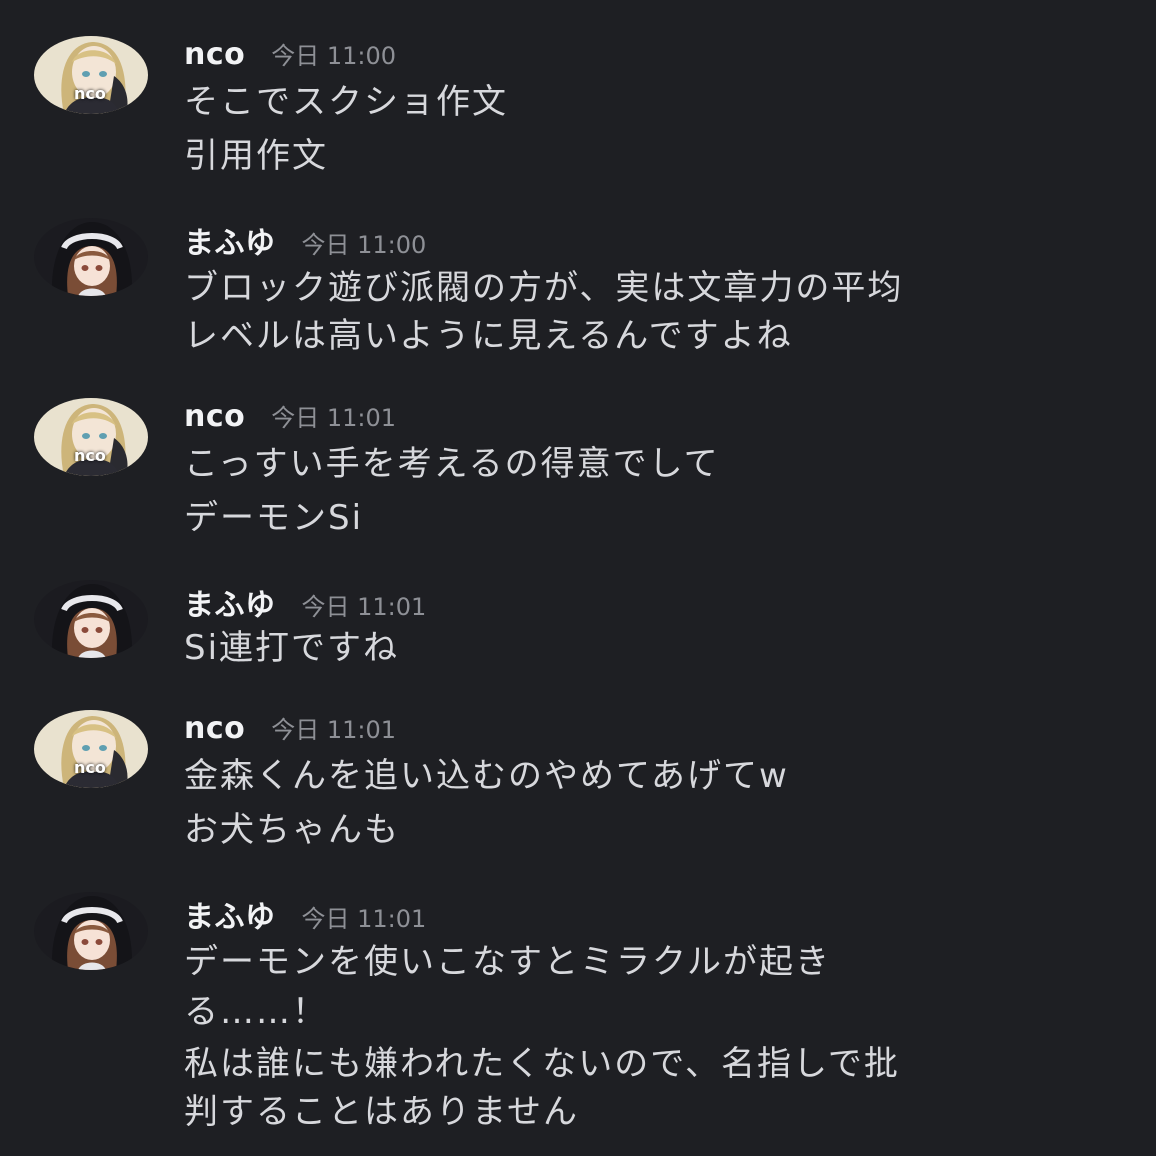  Describe the element at coordinates (346, 102) in the screenshot. I see `message-line: そこでスクショ作文` at that location.